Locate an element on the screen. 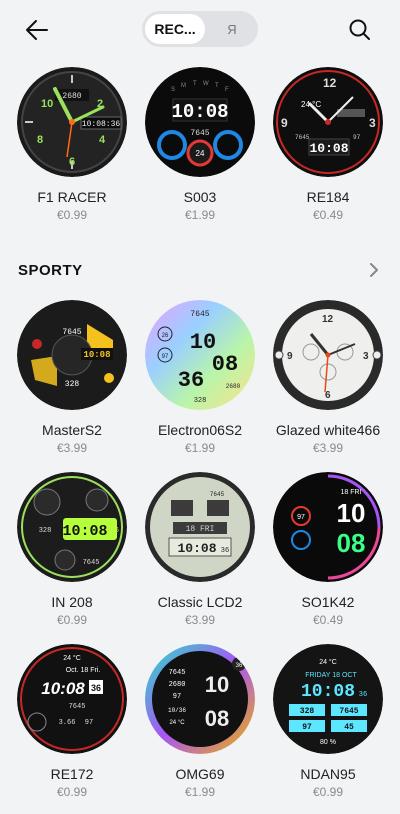 Image resolution: width=400 pixels, height=814 pixels. section-more-button is located at coordinates (374, 270).